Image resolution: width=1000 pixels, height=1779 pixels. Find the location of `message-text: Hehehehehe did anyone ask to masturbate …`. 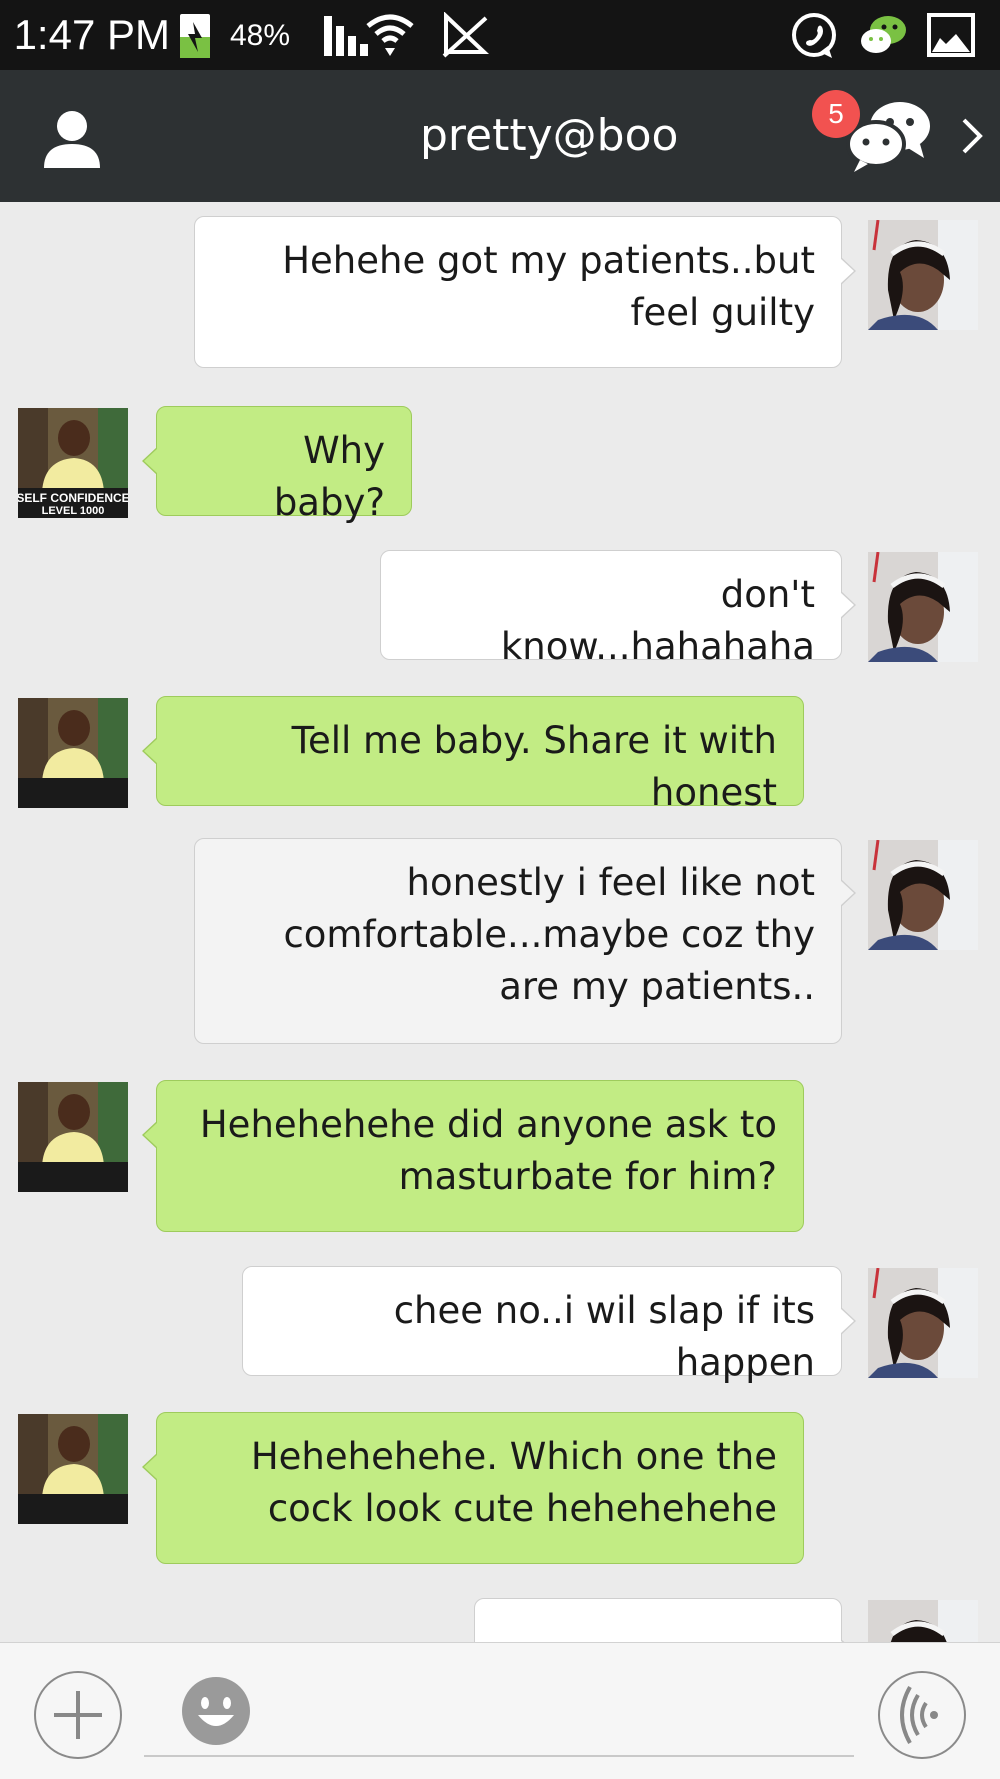

message-text: Hehehehehe did anyone ask to masturbate … is located at coordinates (488, 1150).